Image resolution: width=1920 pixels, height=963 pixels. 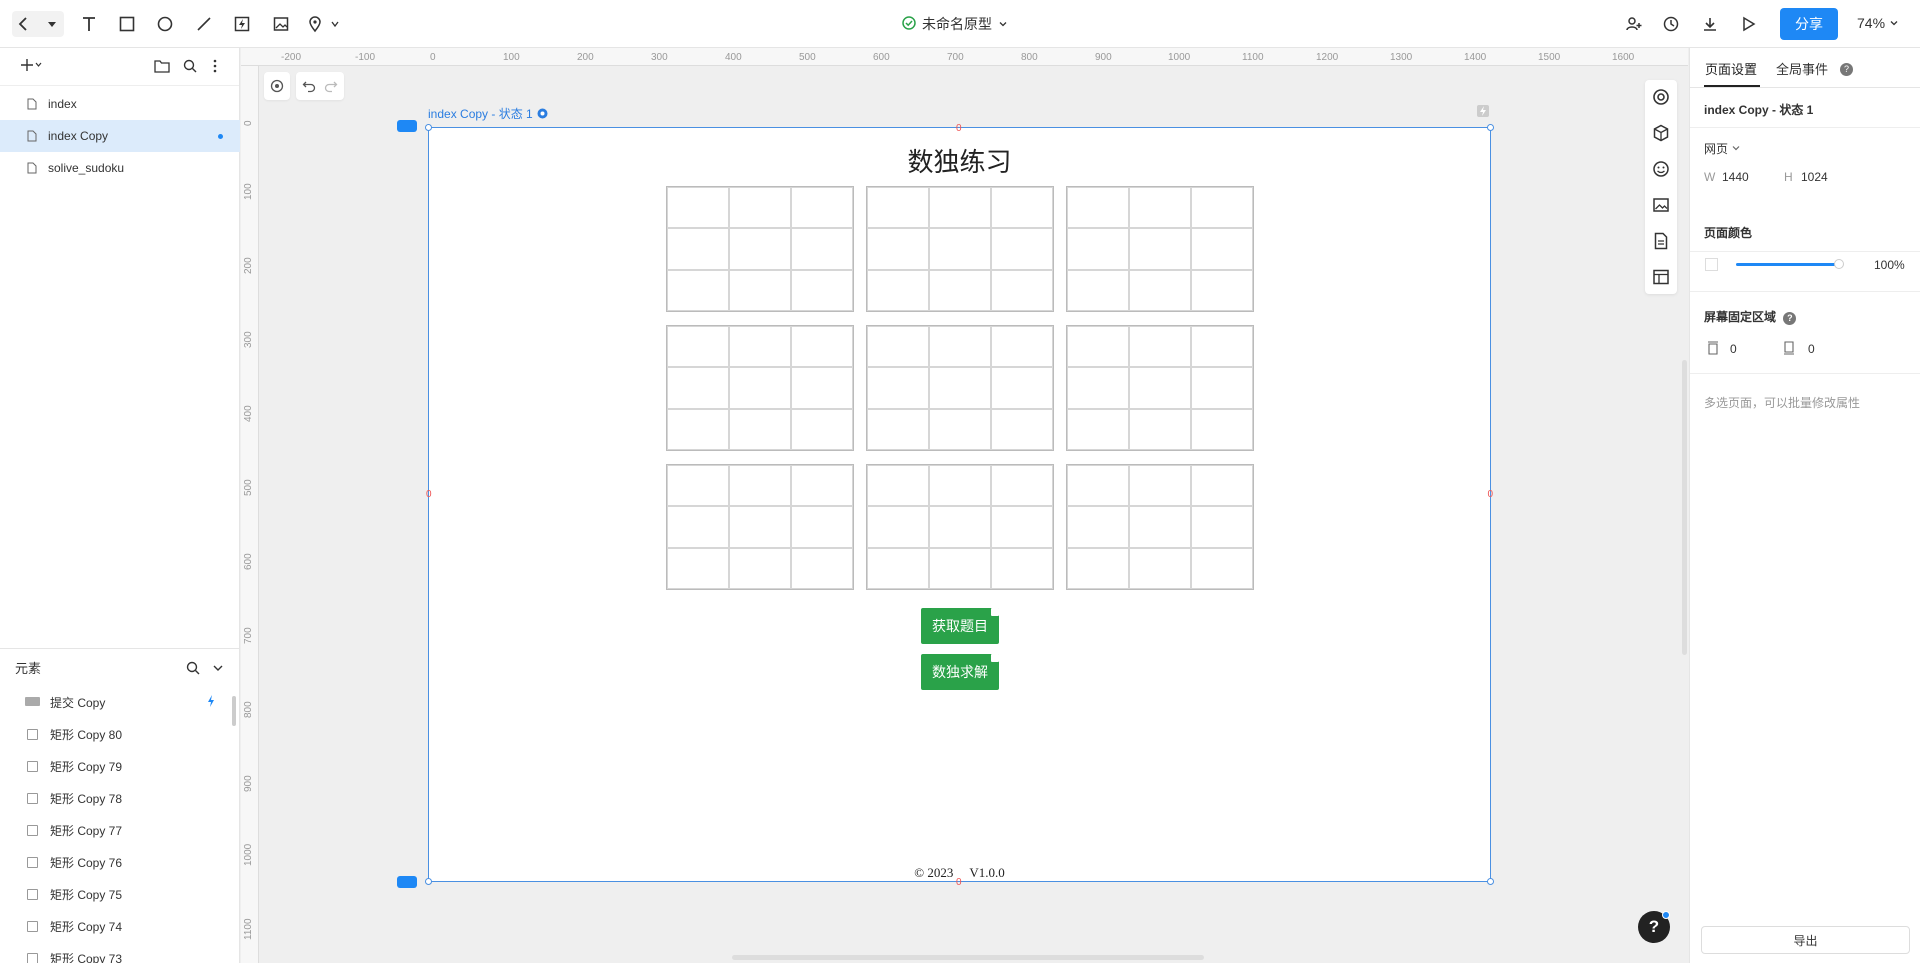 I want to click on more-vertical-icon, so click(x=215, y=67).